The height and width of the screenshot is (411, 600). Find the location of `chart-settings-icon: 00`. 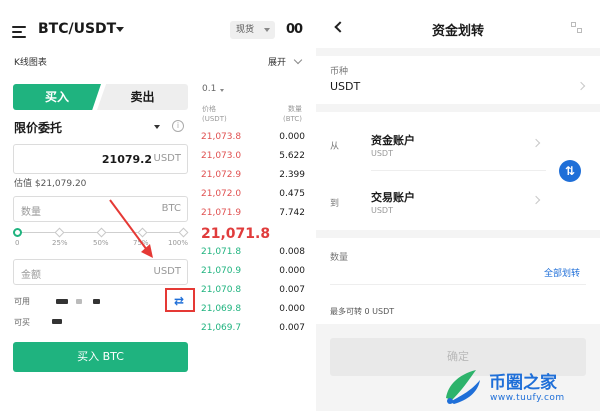

chart-settings-icon: 00 is located at coordinates (294, 29).